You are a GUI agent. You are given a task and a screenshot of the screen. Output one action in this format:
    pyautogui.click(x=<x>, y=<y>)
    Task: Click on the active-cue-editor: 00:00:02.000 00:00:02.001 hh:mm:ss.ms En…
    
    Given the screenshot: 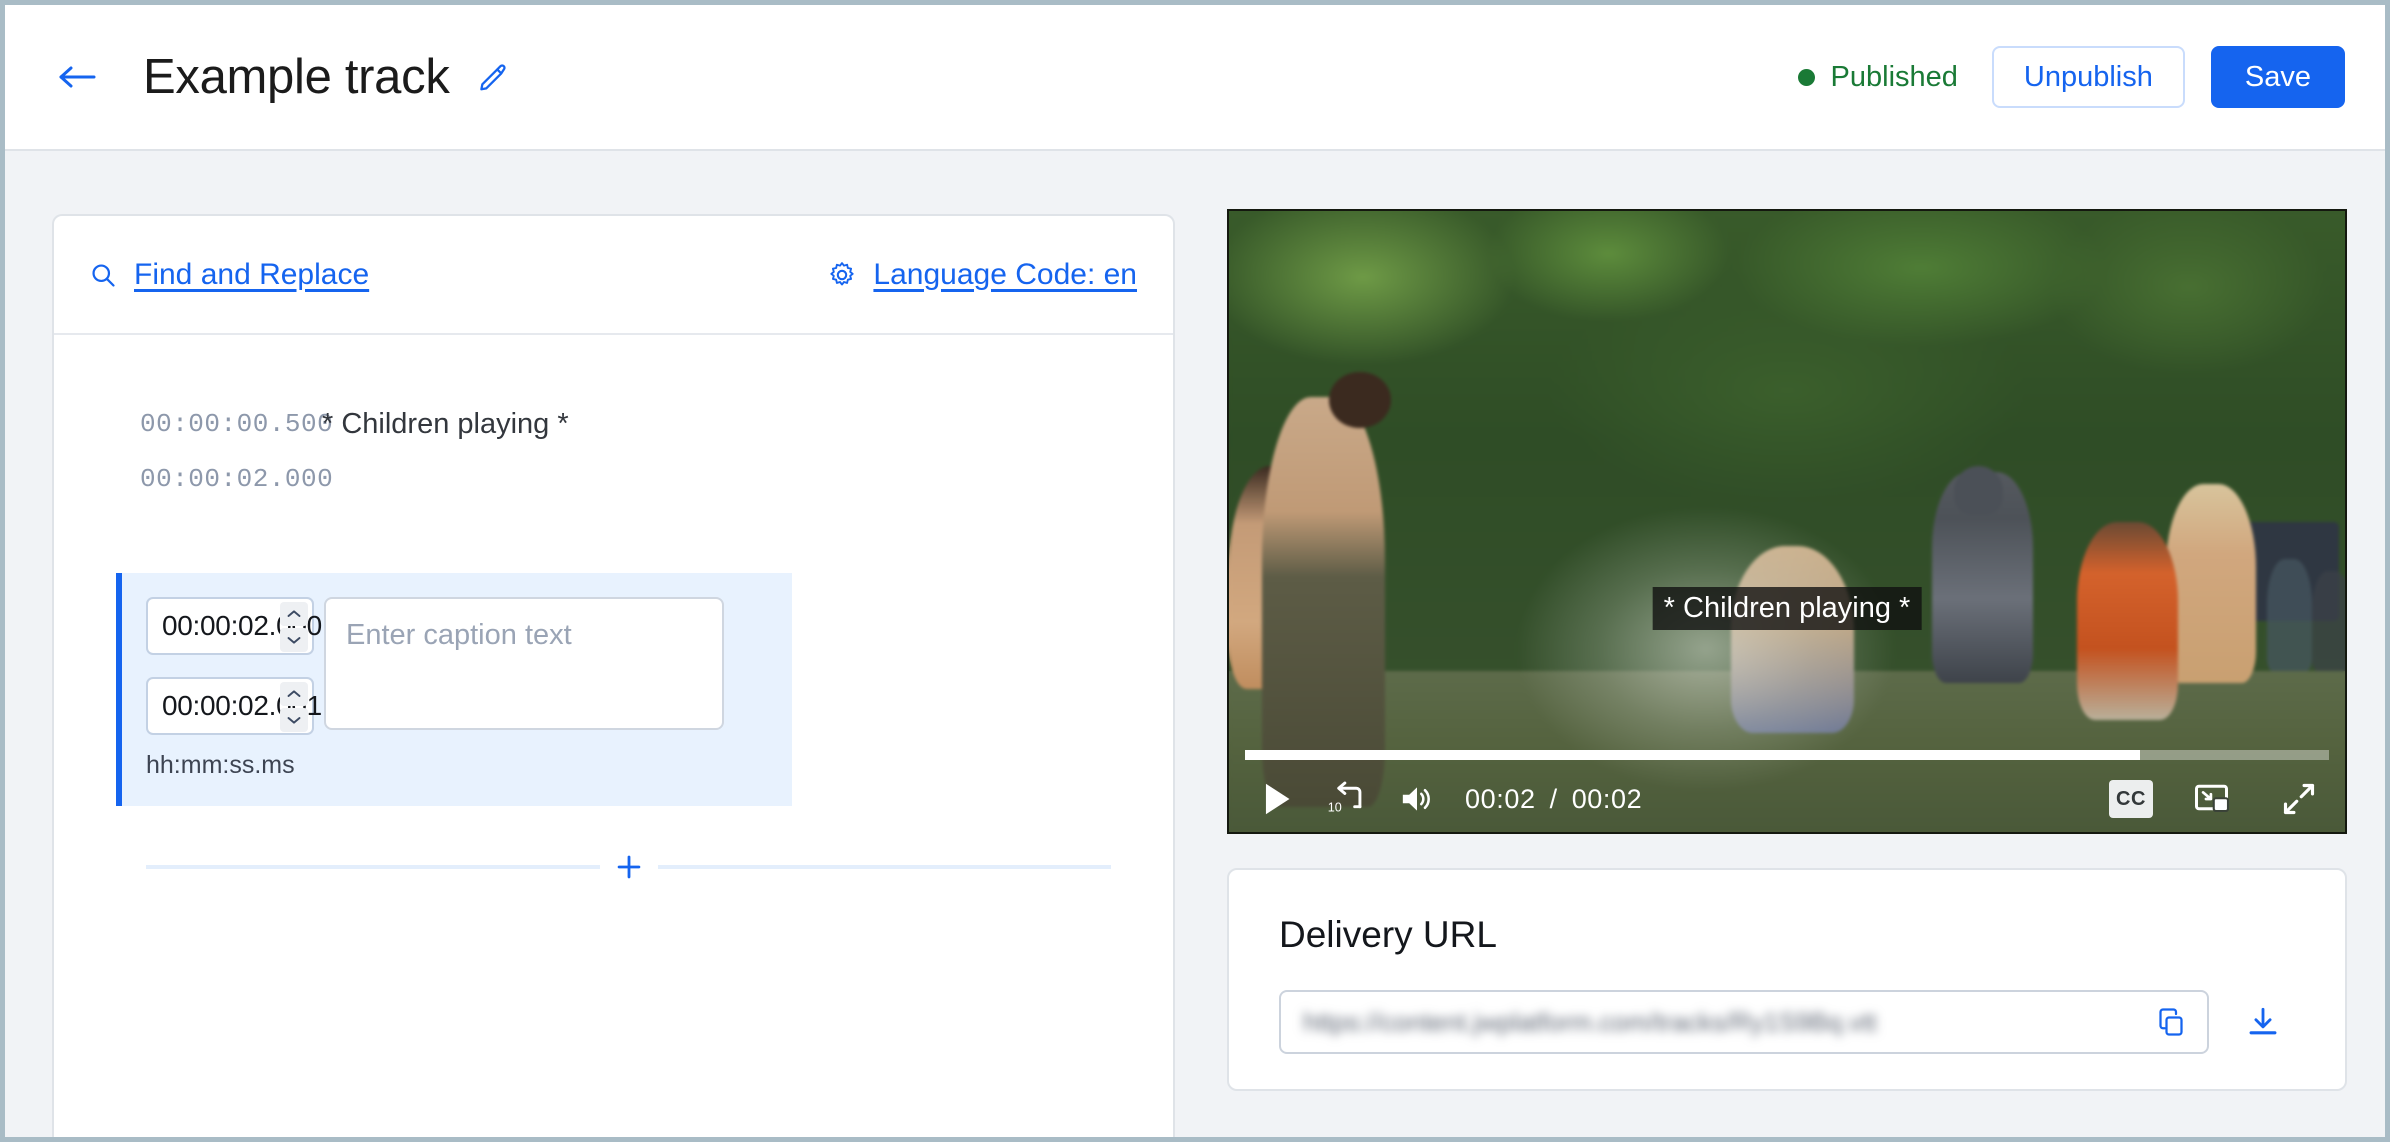 What is the action you would take?
    pyautogui.click(x=454, y=689)
    